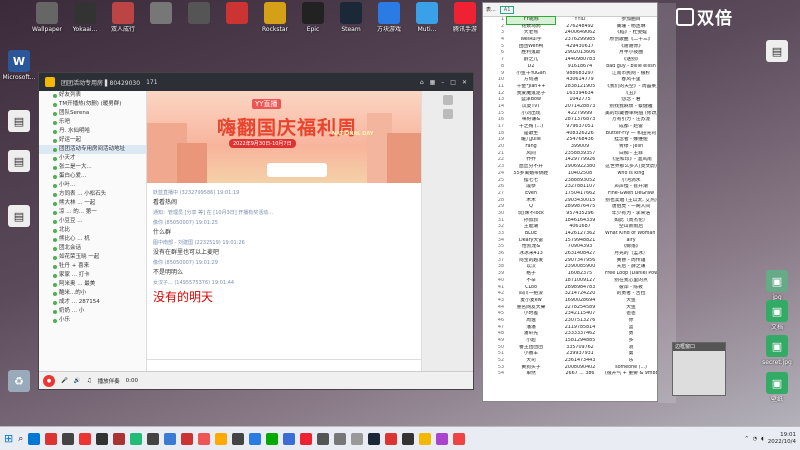 The image size is (800, 450). I want to click on table-cell: 9, so click(495, 74).